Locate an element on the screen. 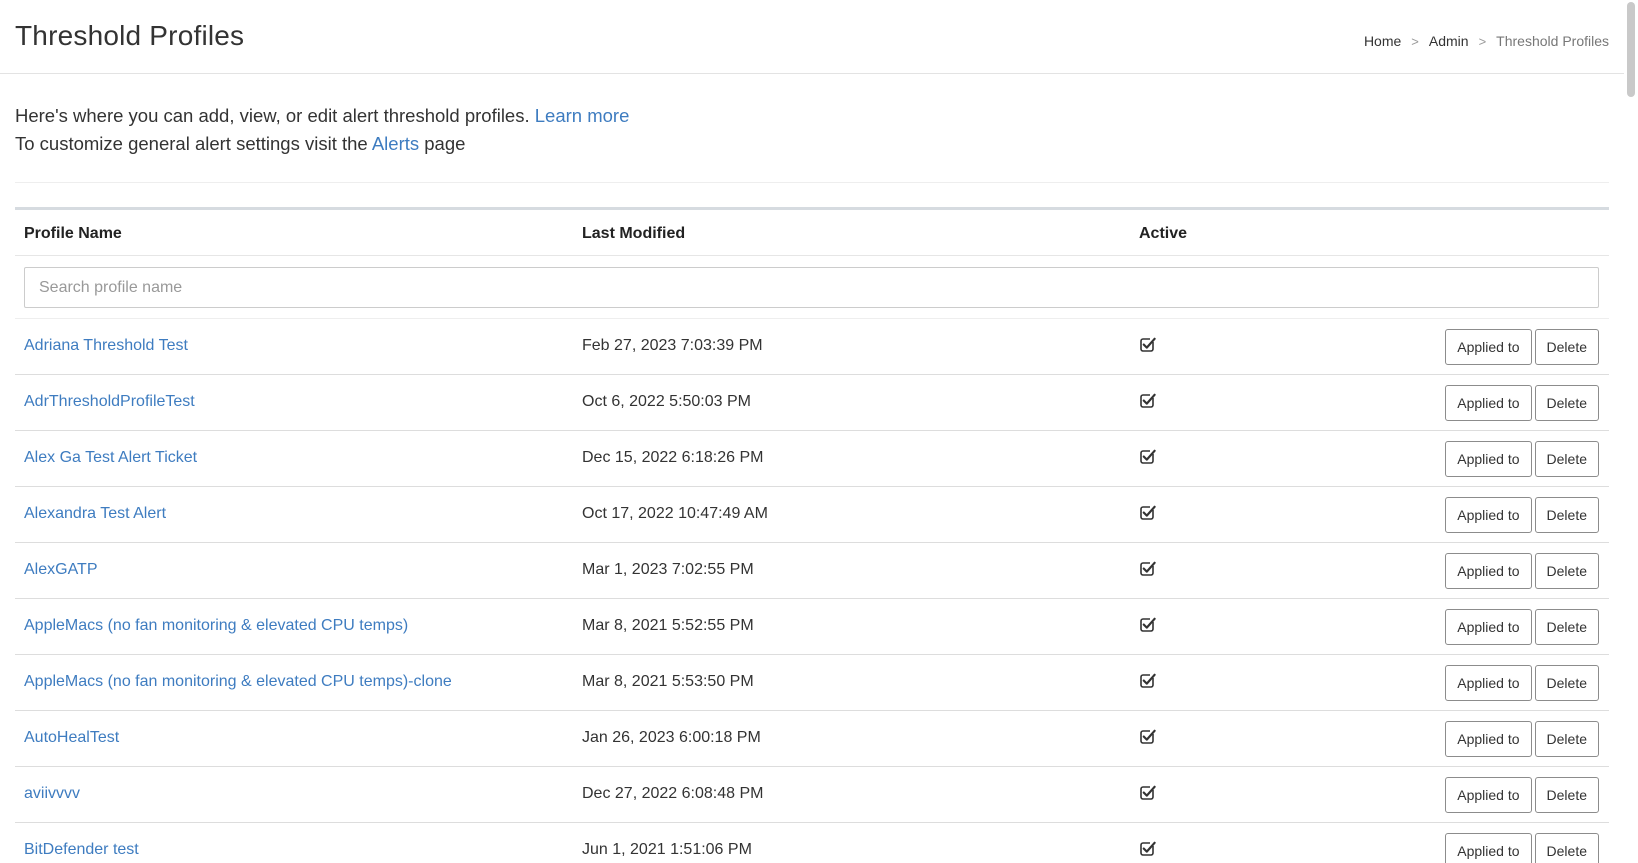 This screenshot has width=1638, height=863. scrollbar-thumb is located at coordinates (1631, 49).